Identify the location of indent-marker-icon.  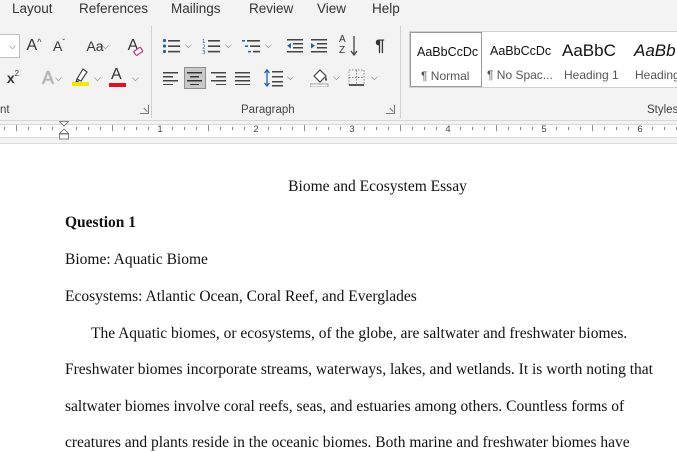
(64, 132).